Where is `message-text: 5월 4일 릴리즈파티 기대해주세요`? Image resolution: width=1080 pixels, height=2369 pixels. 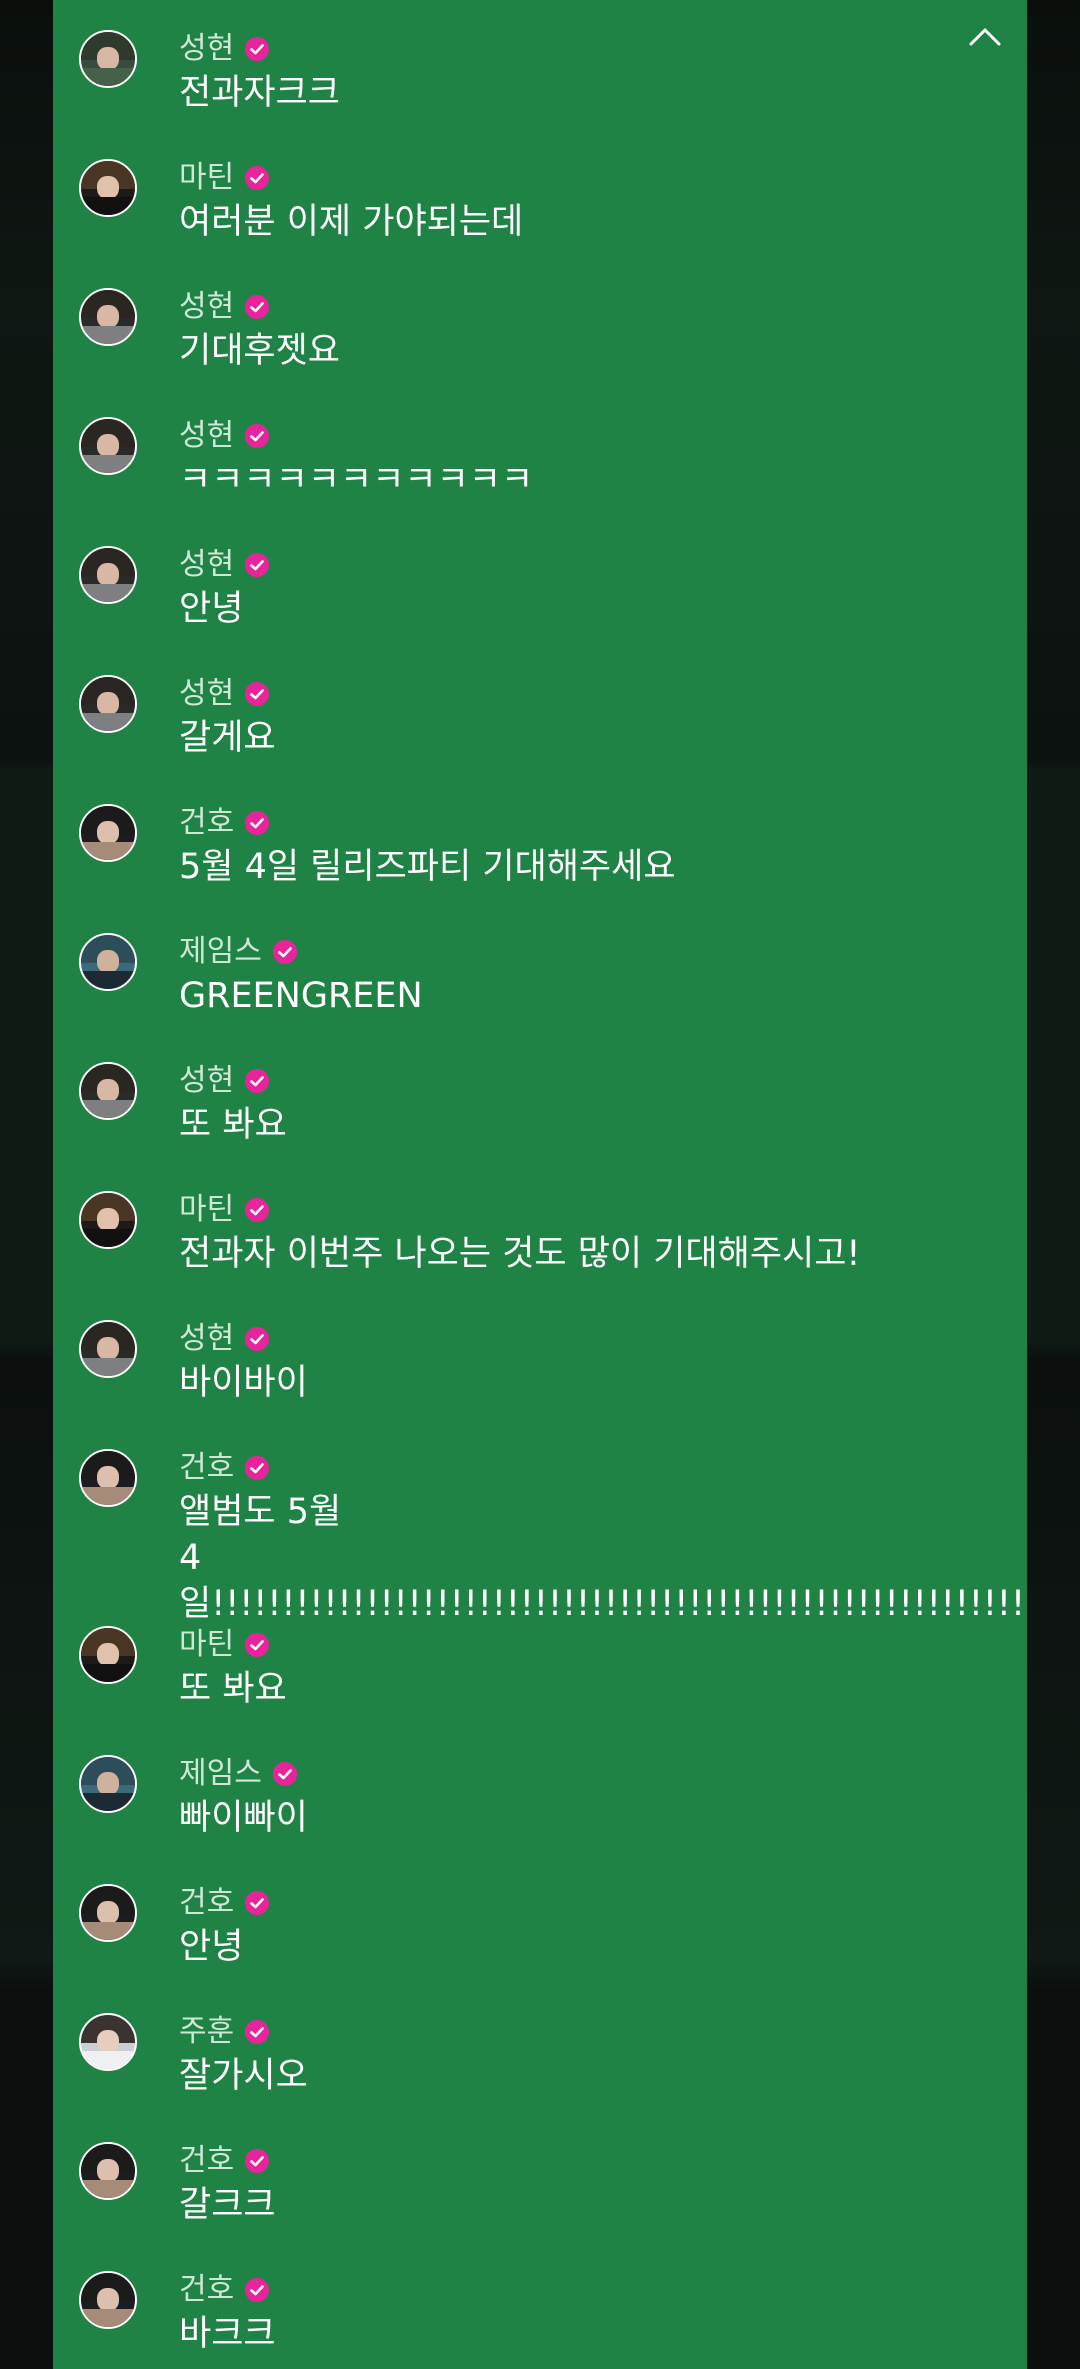
message-text: 5월 4일 릴리즈파티 기대해주세요 is located at coordinates (427, 867).